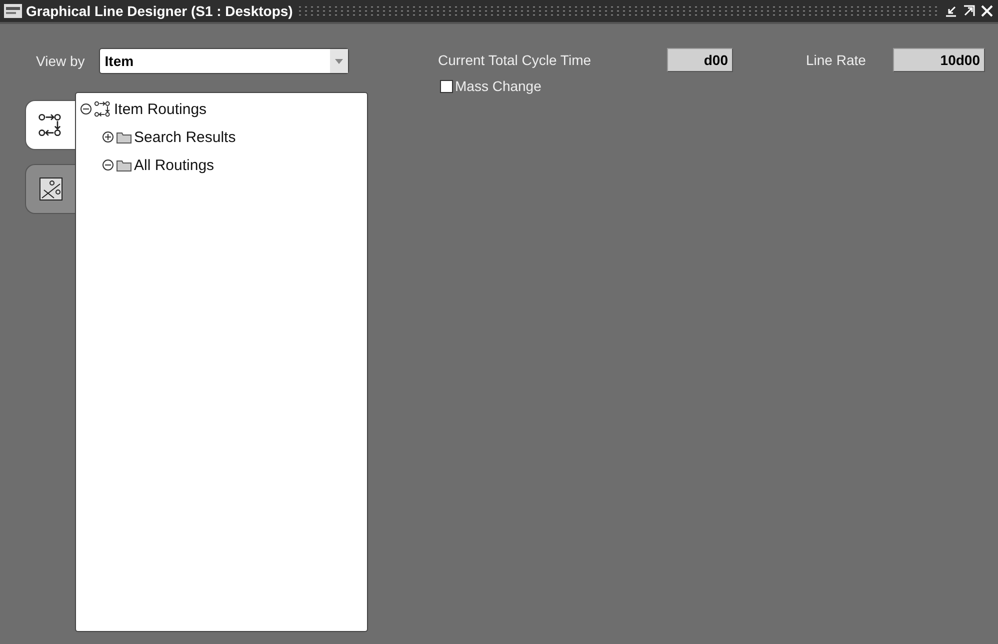 This screenshot has height=644, width=998. I want to click on mass-change-label: Mass Change, so click(498, 86).